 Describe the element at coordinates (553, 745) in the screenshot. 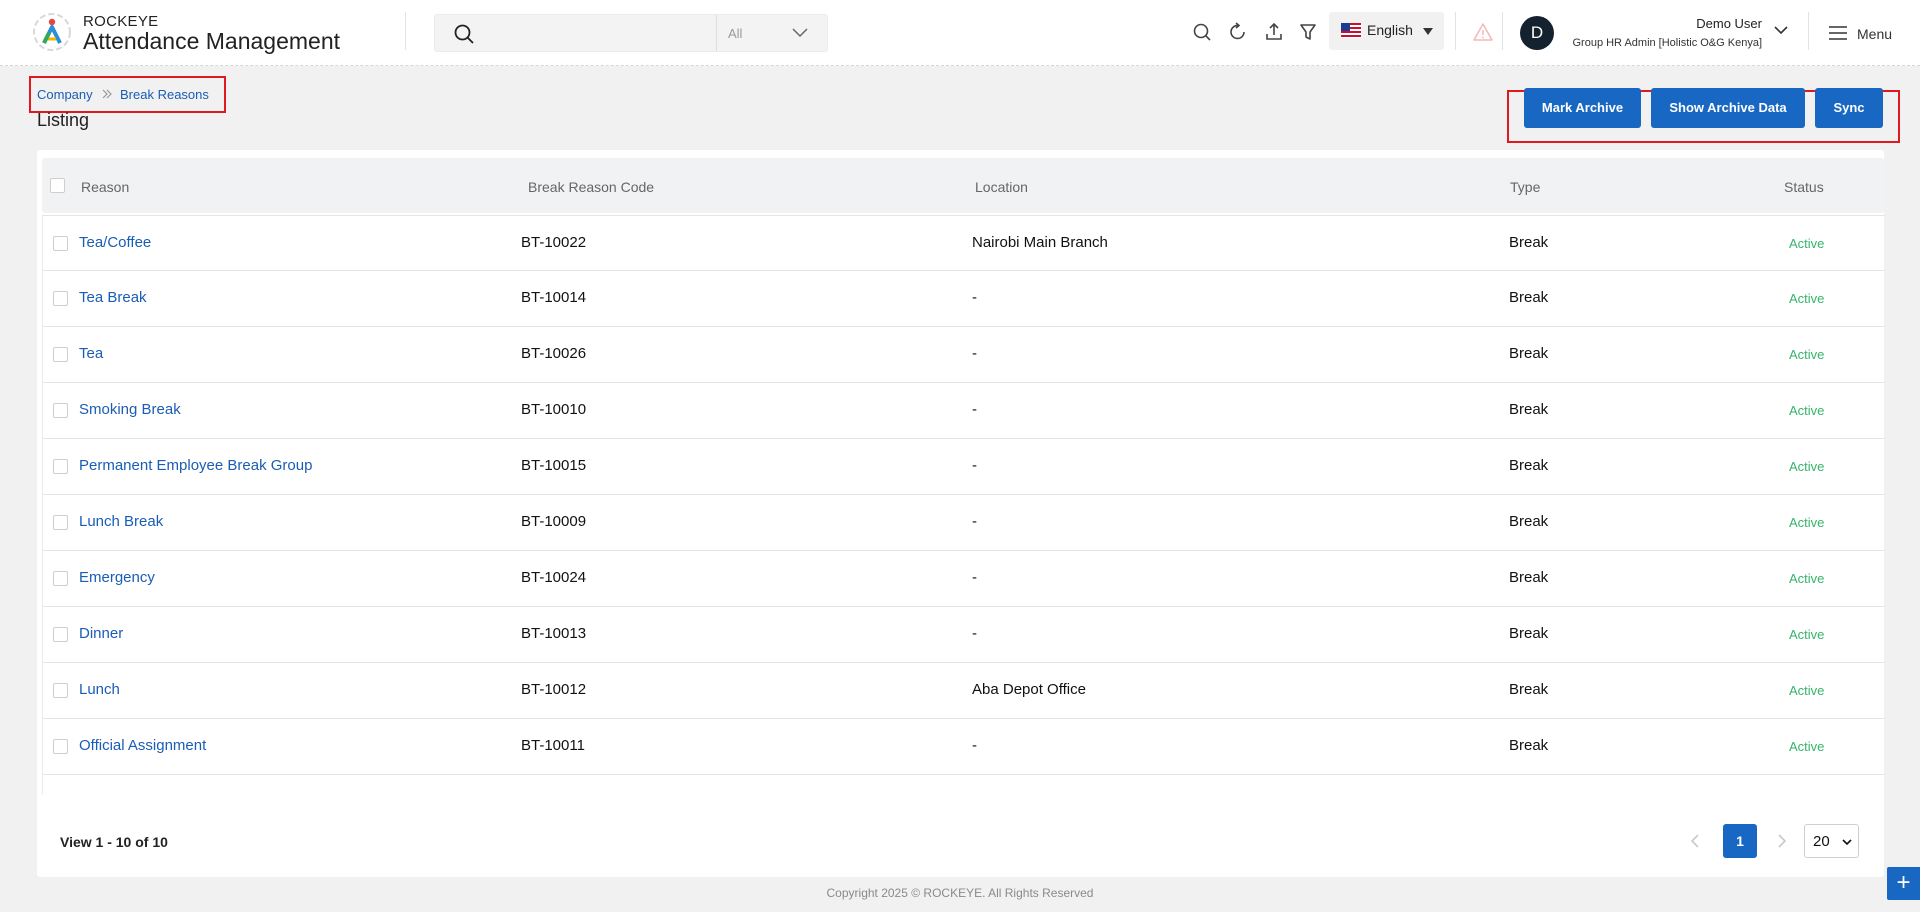

I see `break-code: BT-10011` at that location.